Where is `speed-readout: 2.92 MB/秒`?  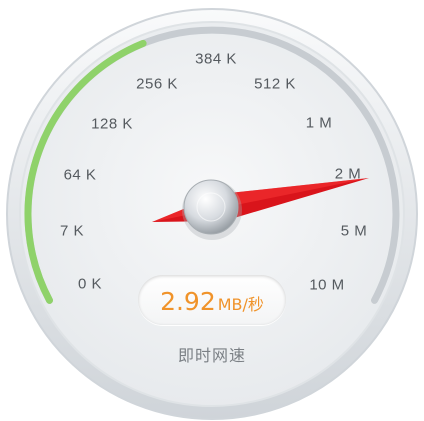
speed-readout: 2.92 MB/秒 is located at coordinates (212, 300).